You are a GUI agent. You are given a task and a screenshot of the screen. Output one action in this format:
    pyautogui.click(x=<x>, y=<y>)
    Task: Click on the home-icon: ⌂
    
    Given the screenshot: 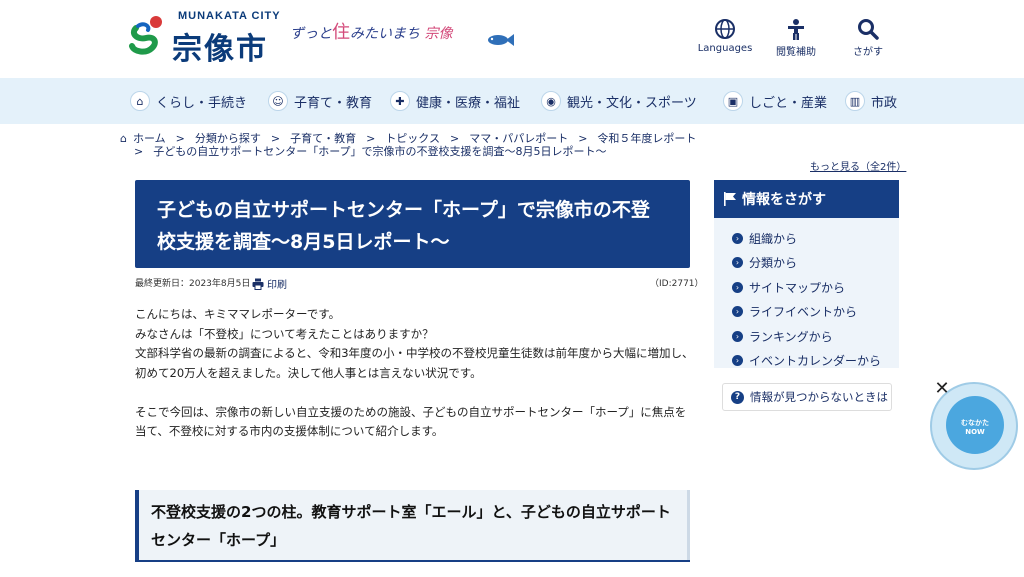 What is the action you would take?
    pyautogui.click(x=123, y=138)
    